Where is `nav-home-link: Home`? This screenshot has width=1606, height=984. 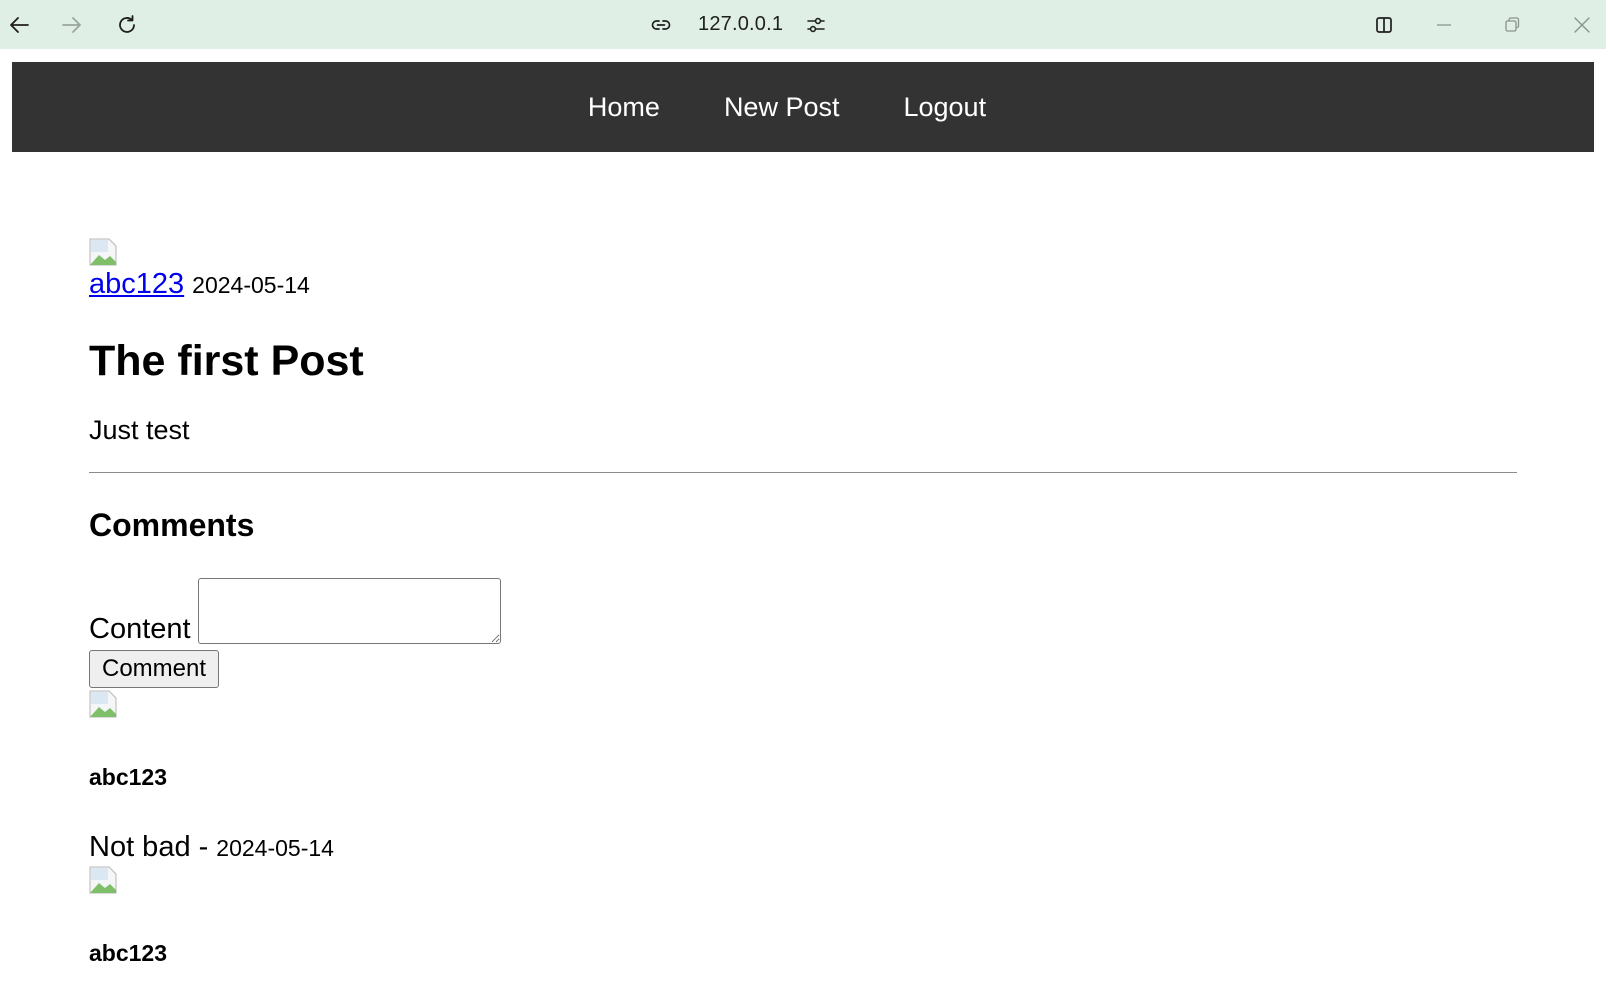 nav-home-link: Home is located at coordinates (624, 107).